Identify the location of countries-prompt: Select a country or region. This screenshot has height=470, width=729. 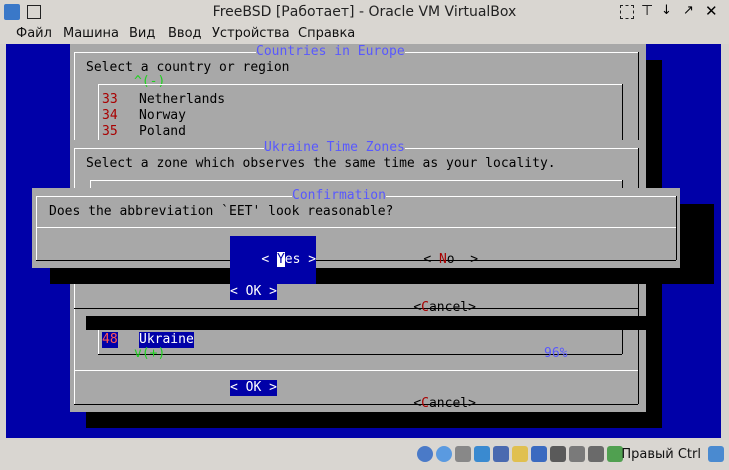
(188, 67).